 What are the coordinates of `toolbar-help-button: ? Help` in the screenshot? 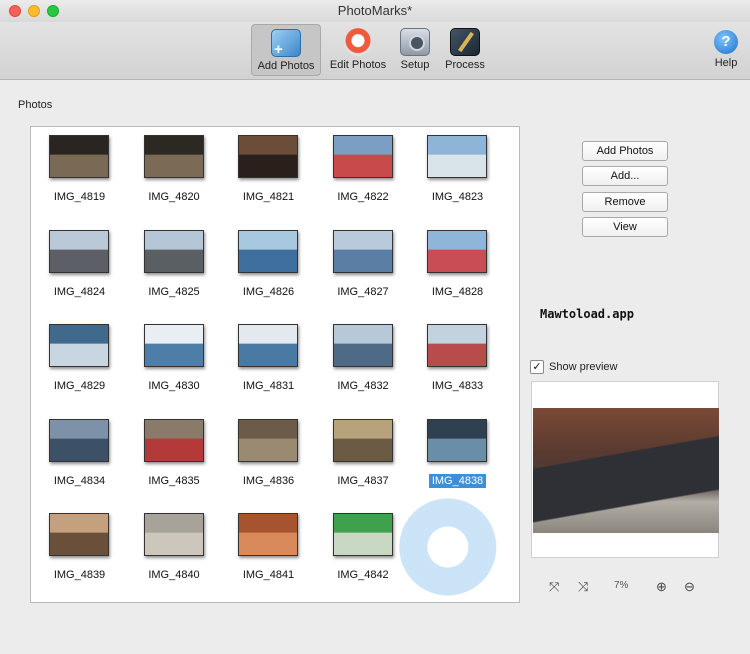 It's located at (726, 50).